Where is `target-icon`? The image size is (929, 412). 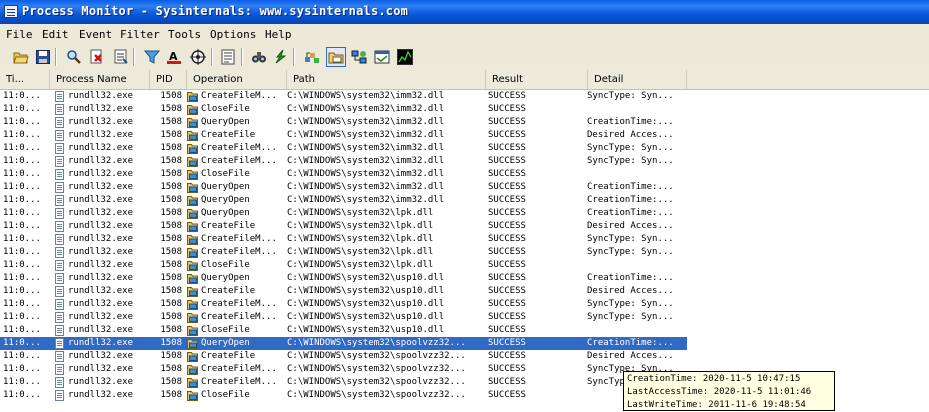
target-icon is located at coordinates (198, 57).